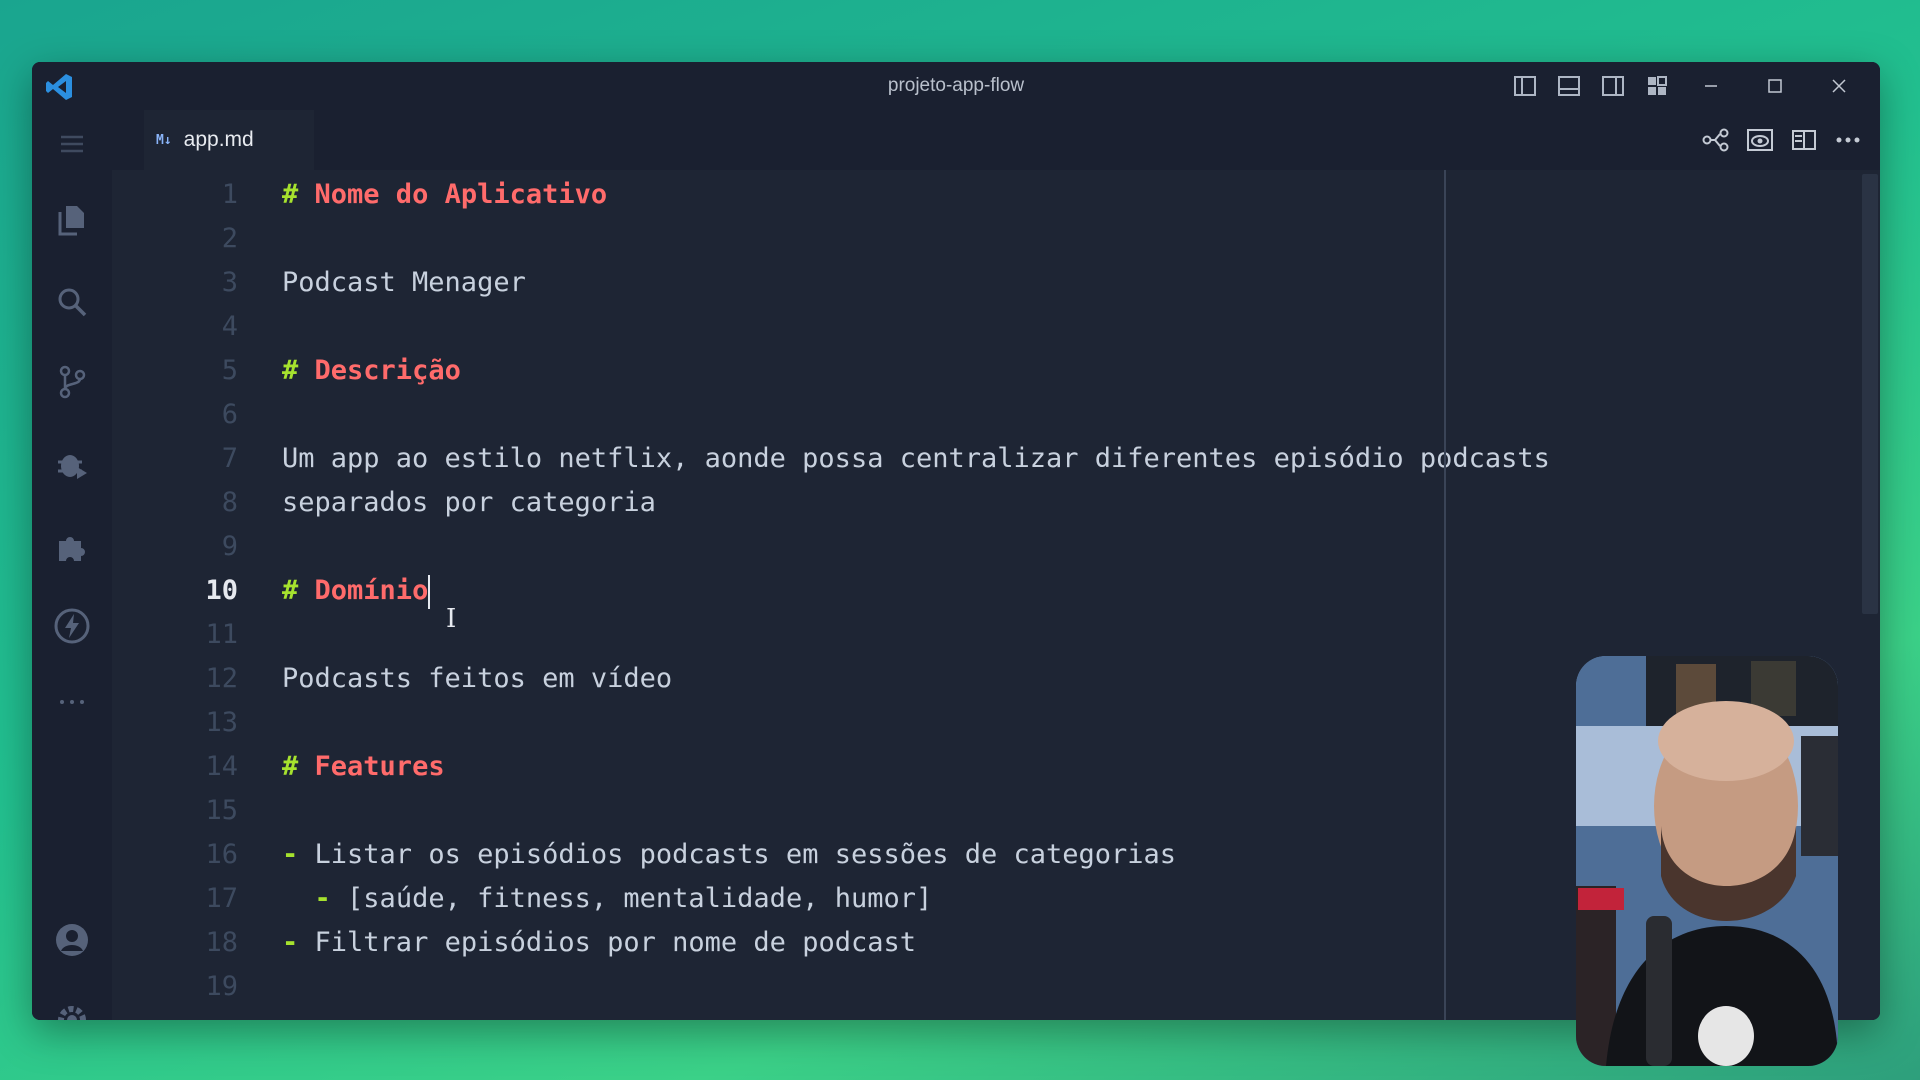 The image size is (1920, 1080). Describe the element at coordinates (1716, 140) in the screenshot. I see `open-changes-icon` at that location.